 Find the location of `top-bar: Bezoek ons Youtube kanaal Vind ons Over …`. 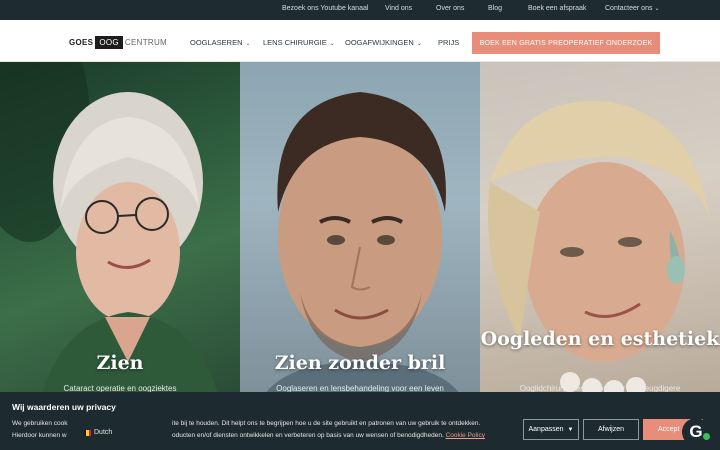

top-bar: Bezoek ons Youtube kanaal Vind ons Over … is located at coordinates (360, 10).